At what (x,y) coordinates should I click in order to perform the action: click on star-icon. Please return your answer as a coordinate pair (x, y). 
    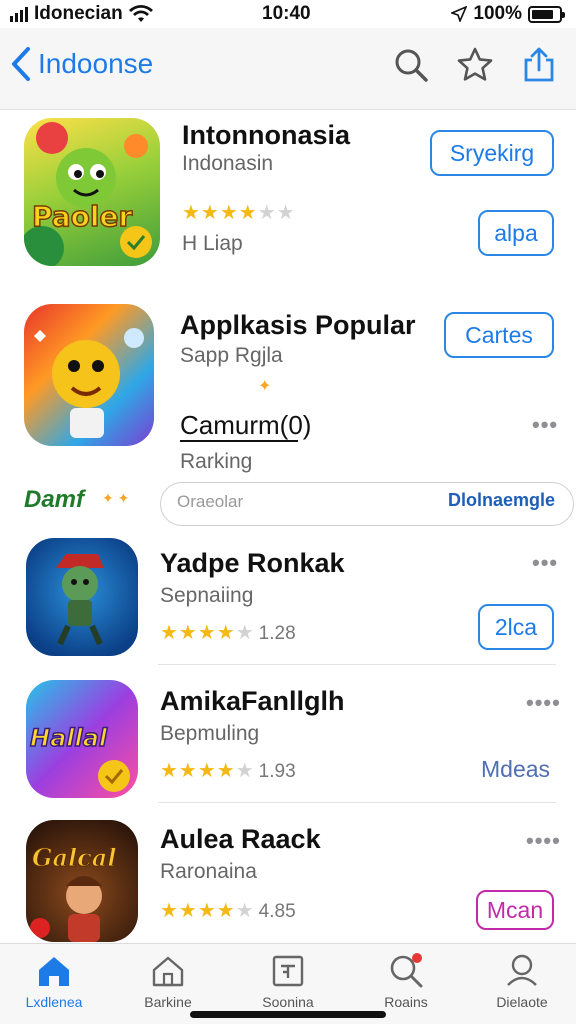
    Looking at the image, I should click on (475, 65).